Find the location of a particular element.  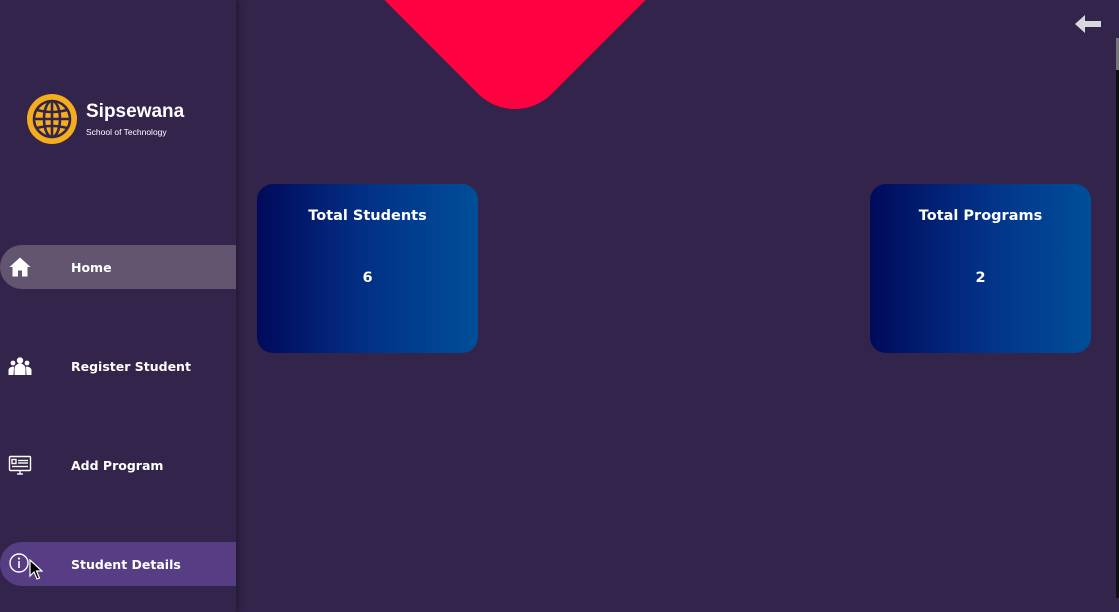

globe-icon is located at coordinates (52, 119).